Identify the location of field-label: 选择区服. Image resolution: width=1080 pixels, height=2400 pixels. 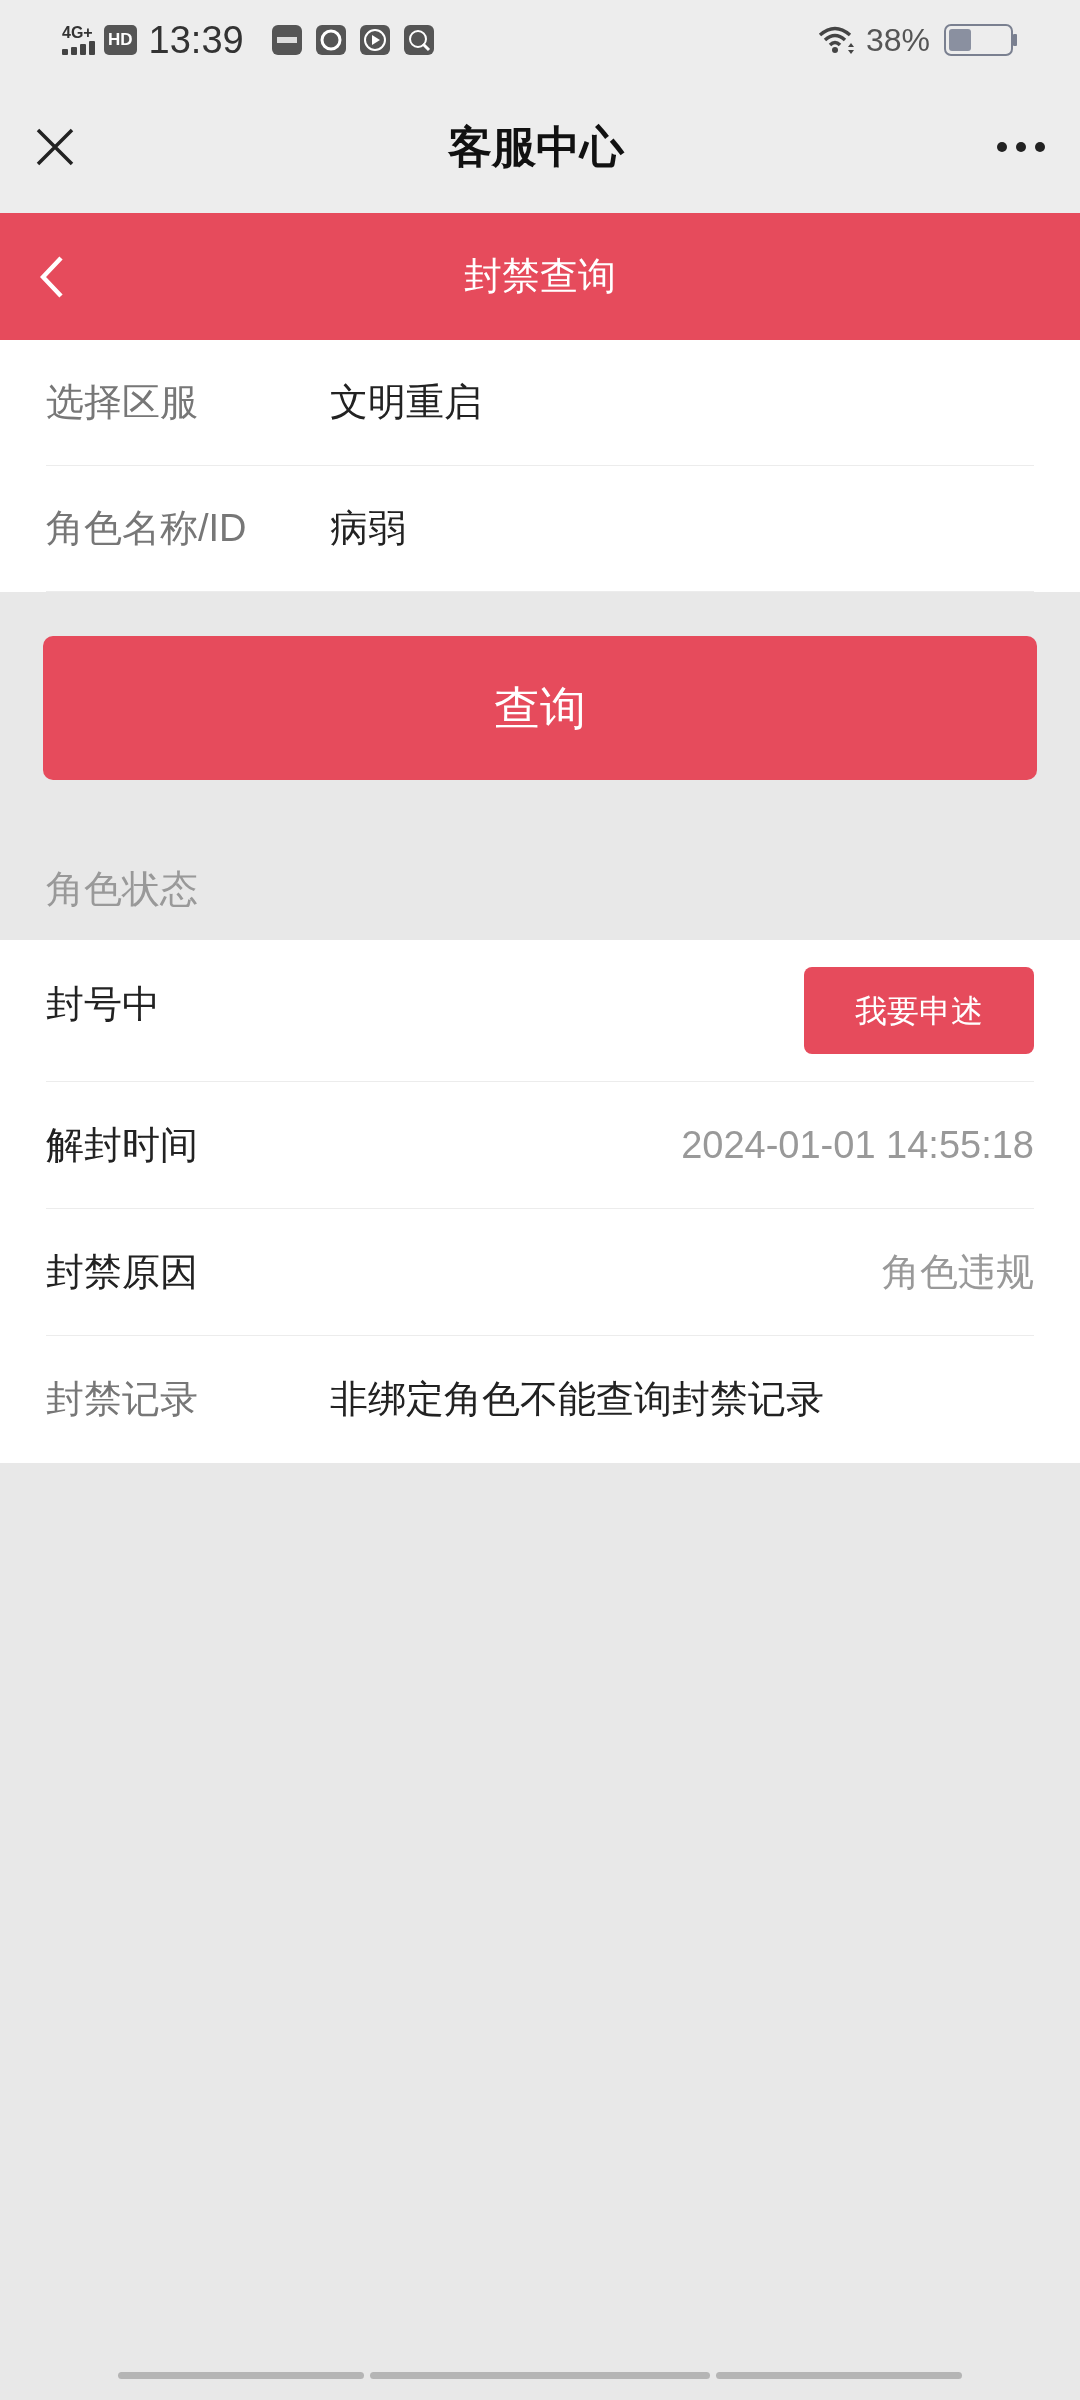
(122, 402).